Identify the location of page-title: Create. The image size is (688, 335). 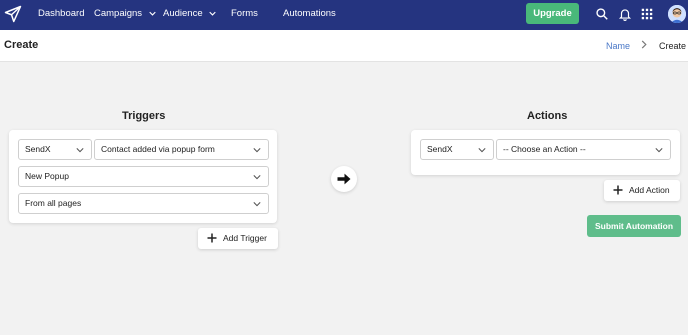
(21, 45).